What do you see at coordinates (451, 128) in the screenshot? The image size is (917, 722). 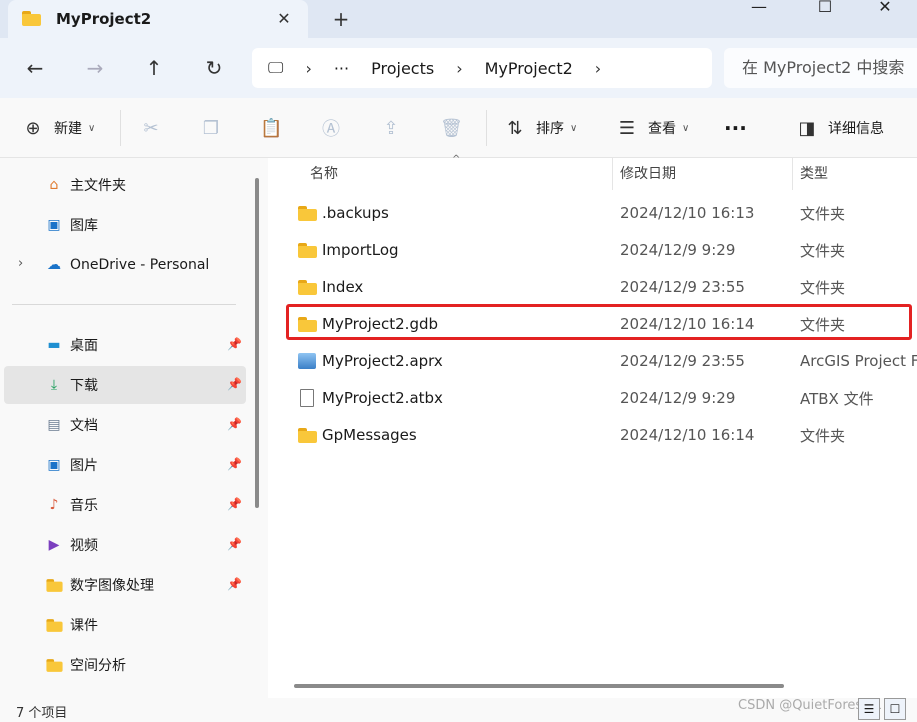 I see `trash-icon: 🗑` at bounding box center [451, 128].